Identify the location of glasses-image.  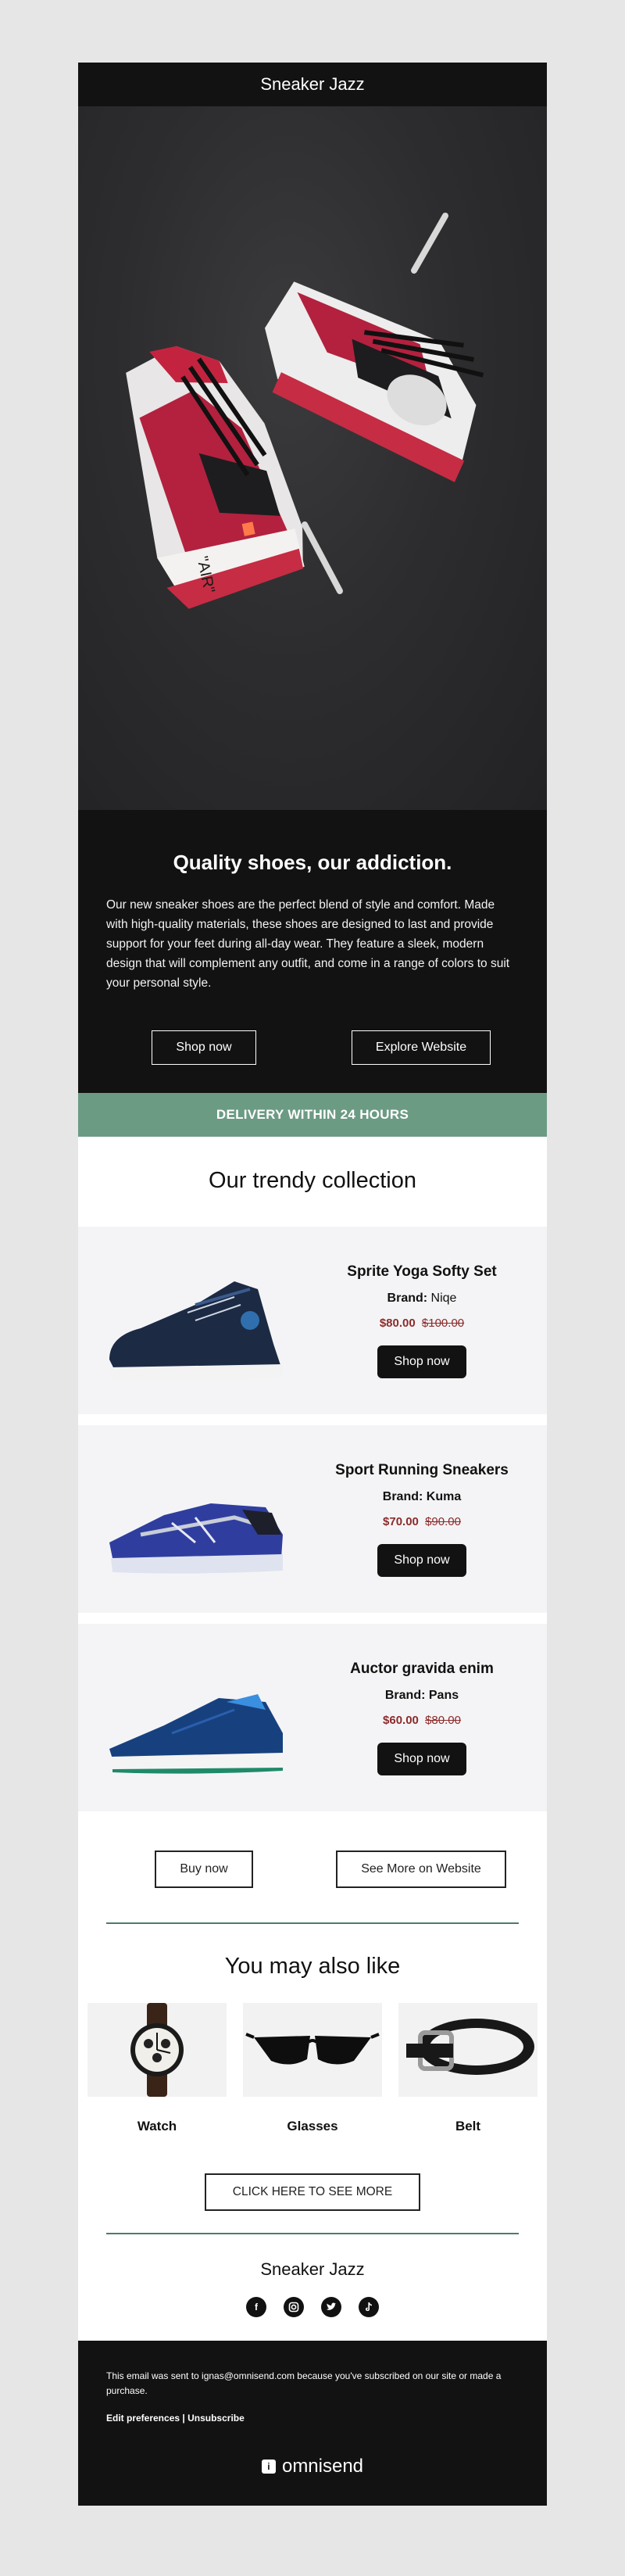
(312, 2050).